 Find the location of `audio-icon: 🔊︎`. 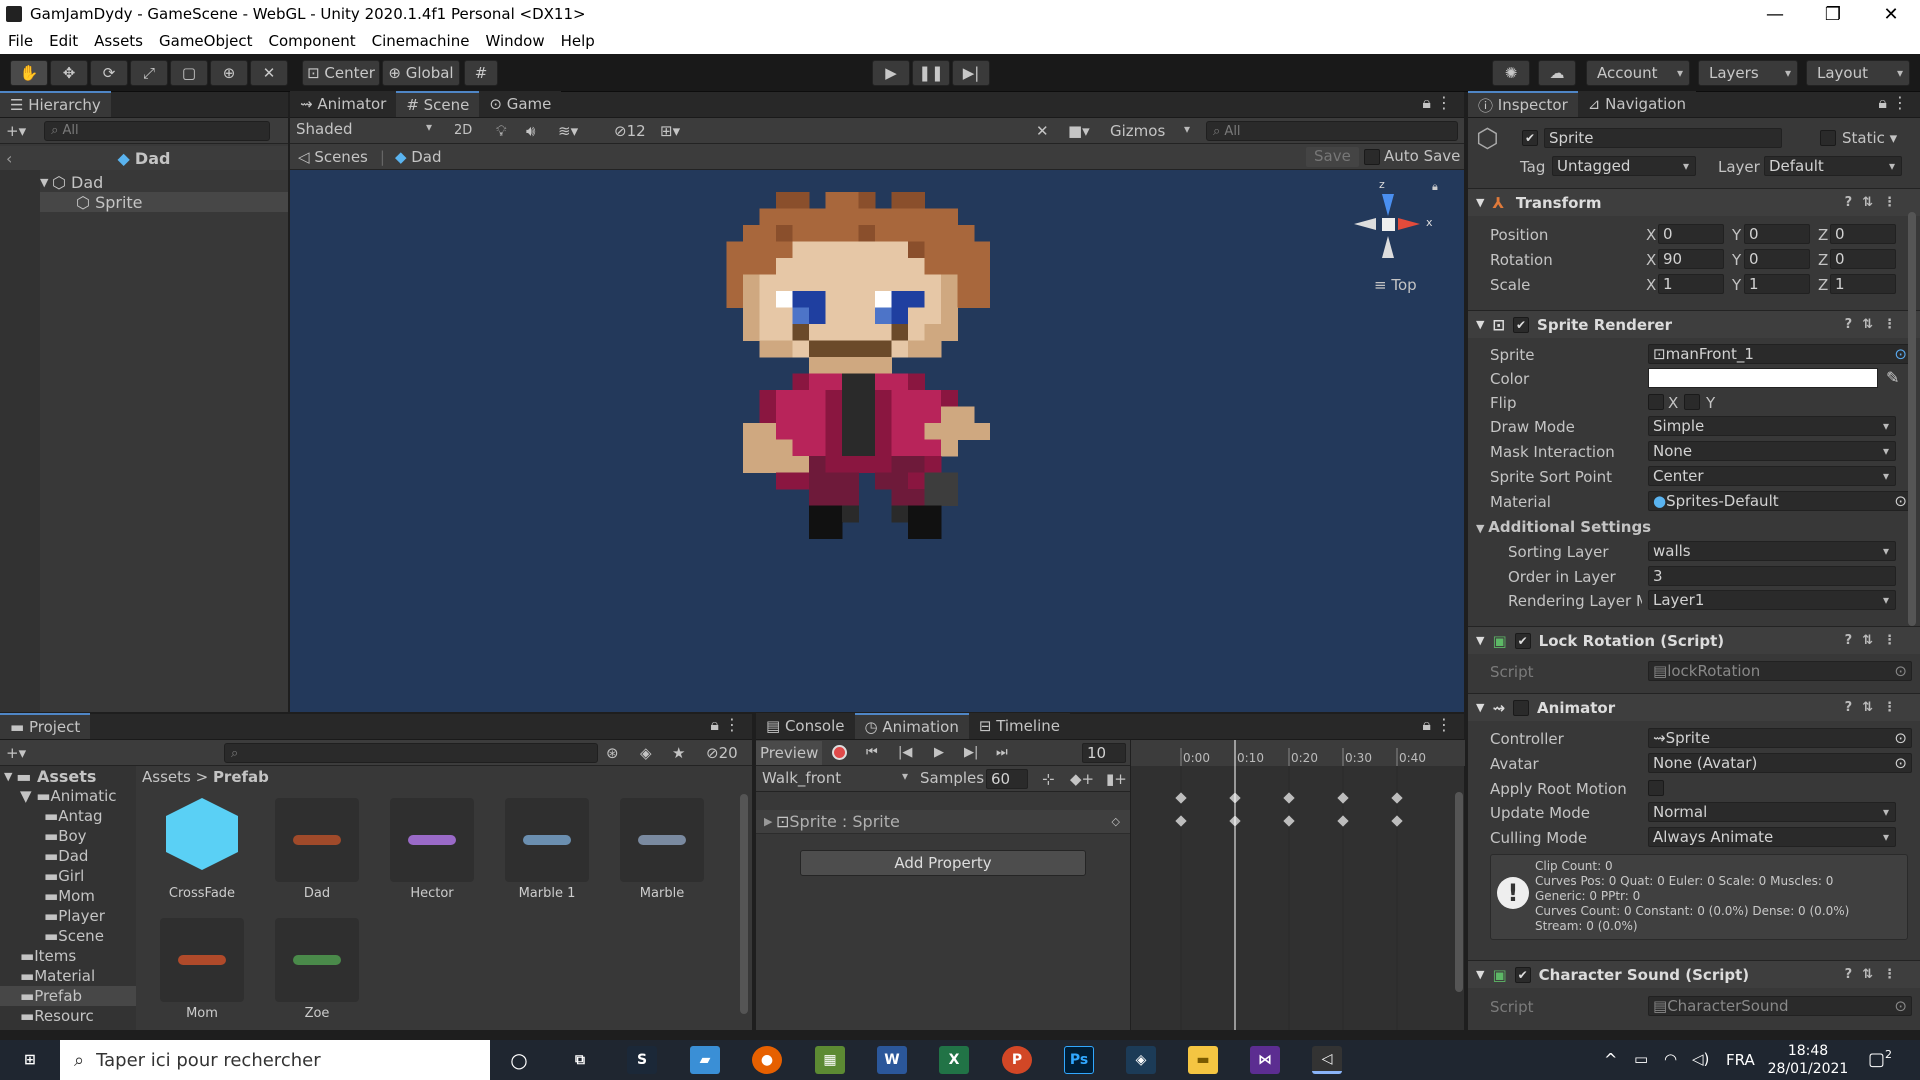

audio-icon: 🔊︎ is located at coordinates (530, 131).